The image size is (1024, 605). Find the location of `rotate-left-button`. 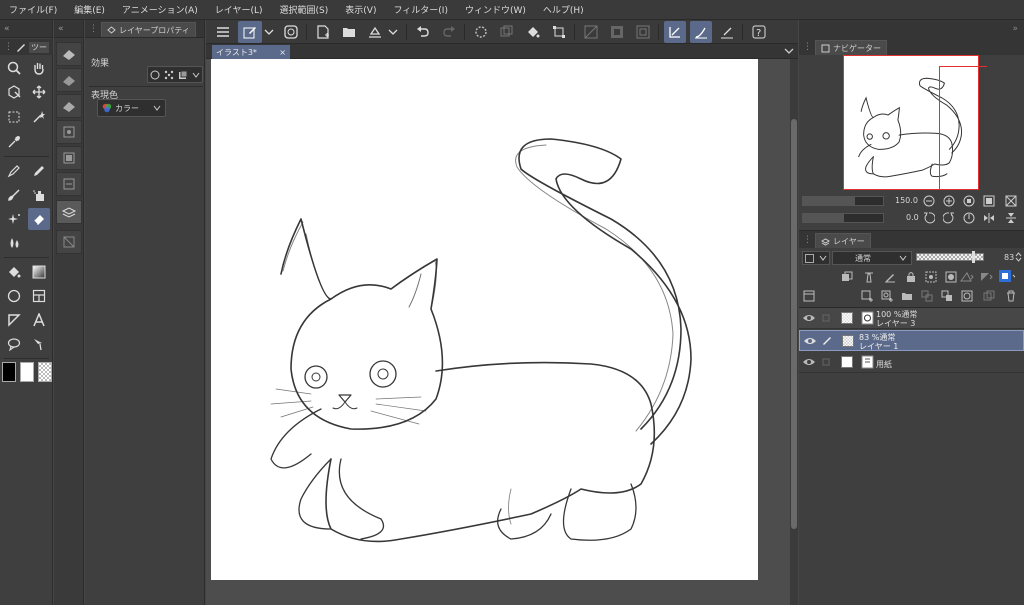

rotate-left-button is located at coordinates (929, 218).